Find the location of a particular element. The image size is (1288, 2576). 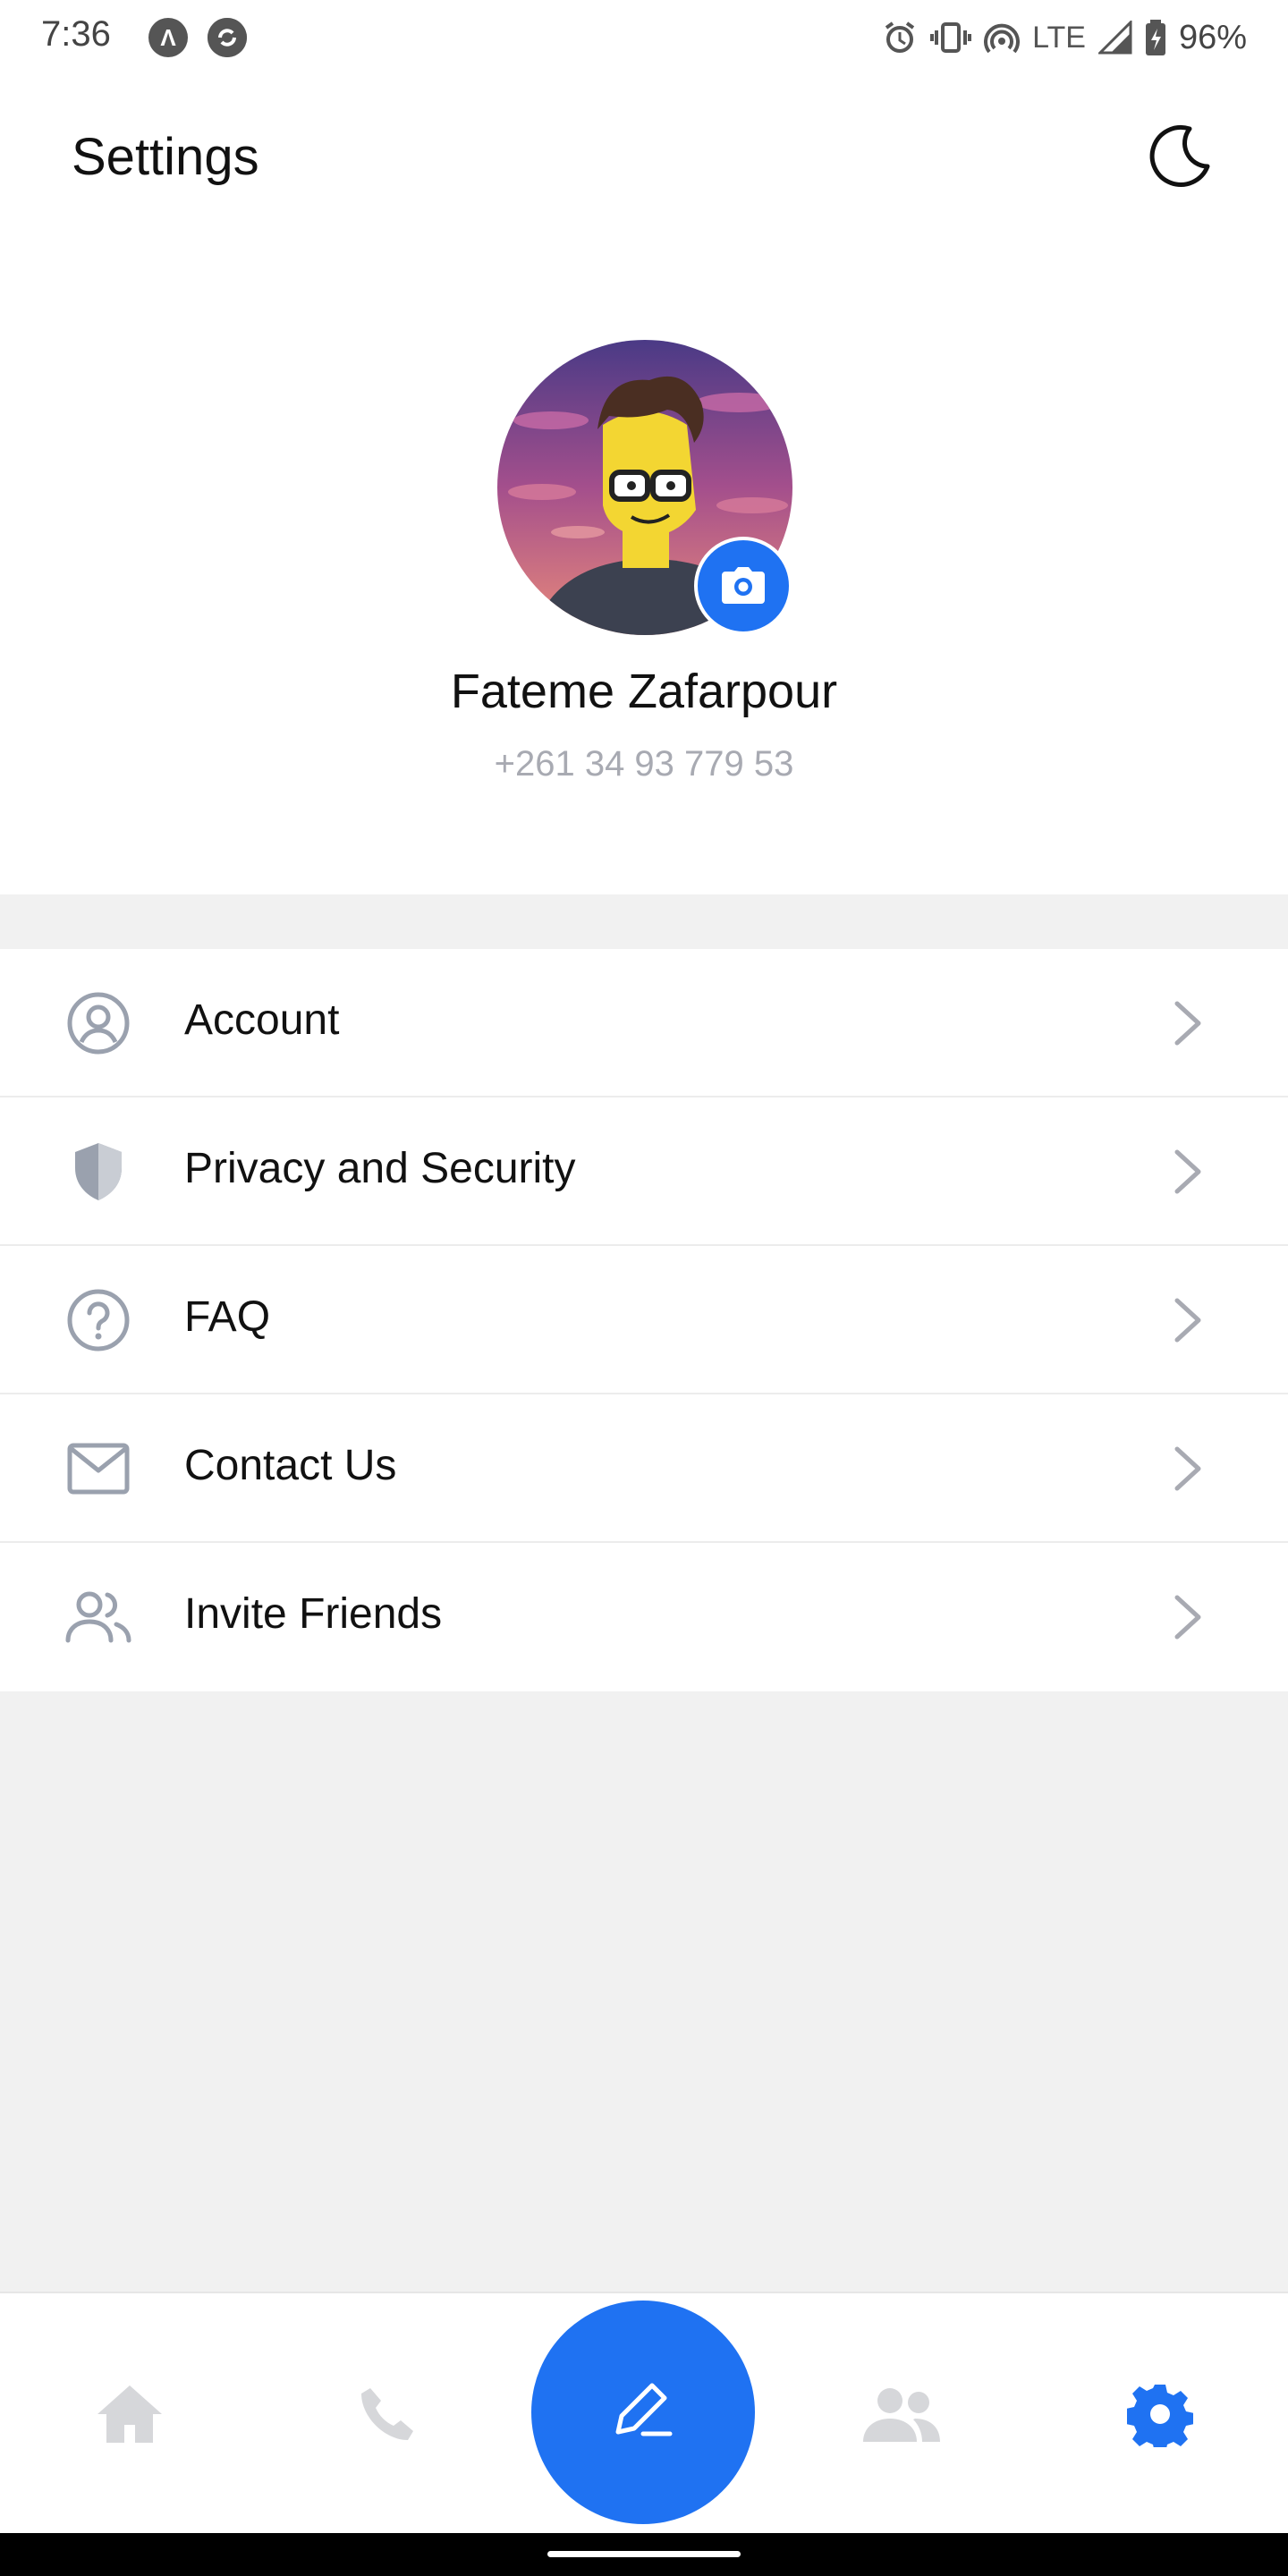

status-time: 7:36 is located at coordinates (76, 34).